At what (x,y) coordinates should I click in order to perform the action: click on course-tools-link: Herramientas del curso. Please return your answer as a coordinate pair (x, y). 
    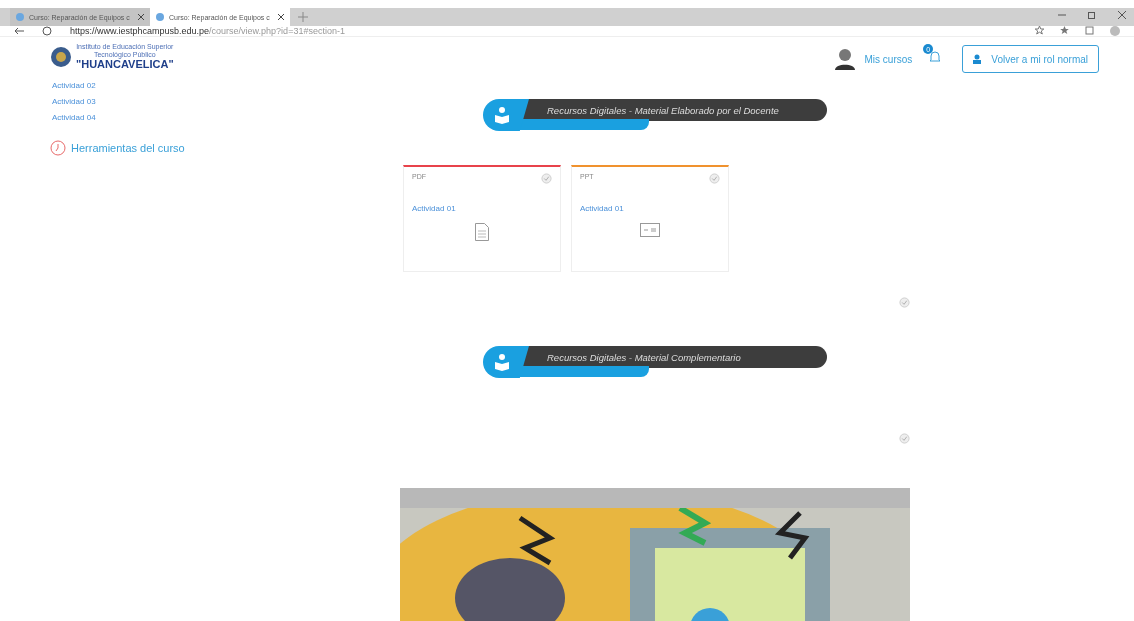
    Looking at the image, I should click on (225, 148).